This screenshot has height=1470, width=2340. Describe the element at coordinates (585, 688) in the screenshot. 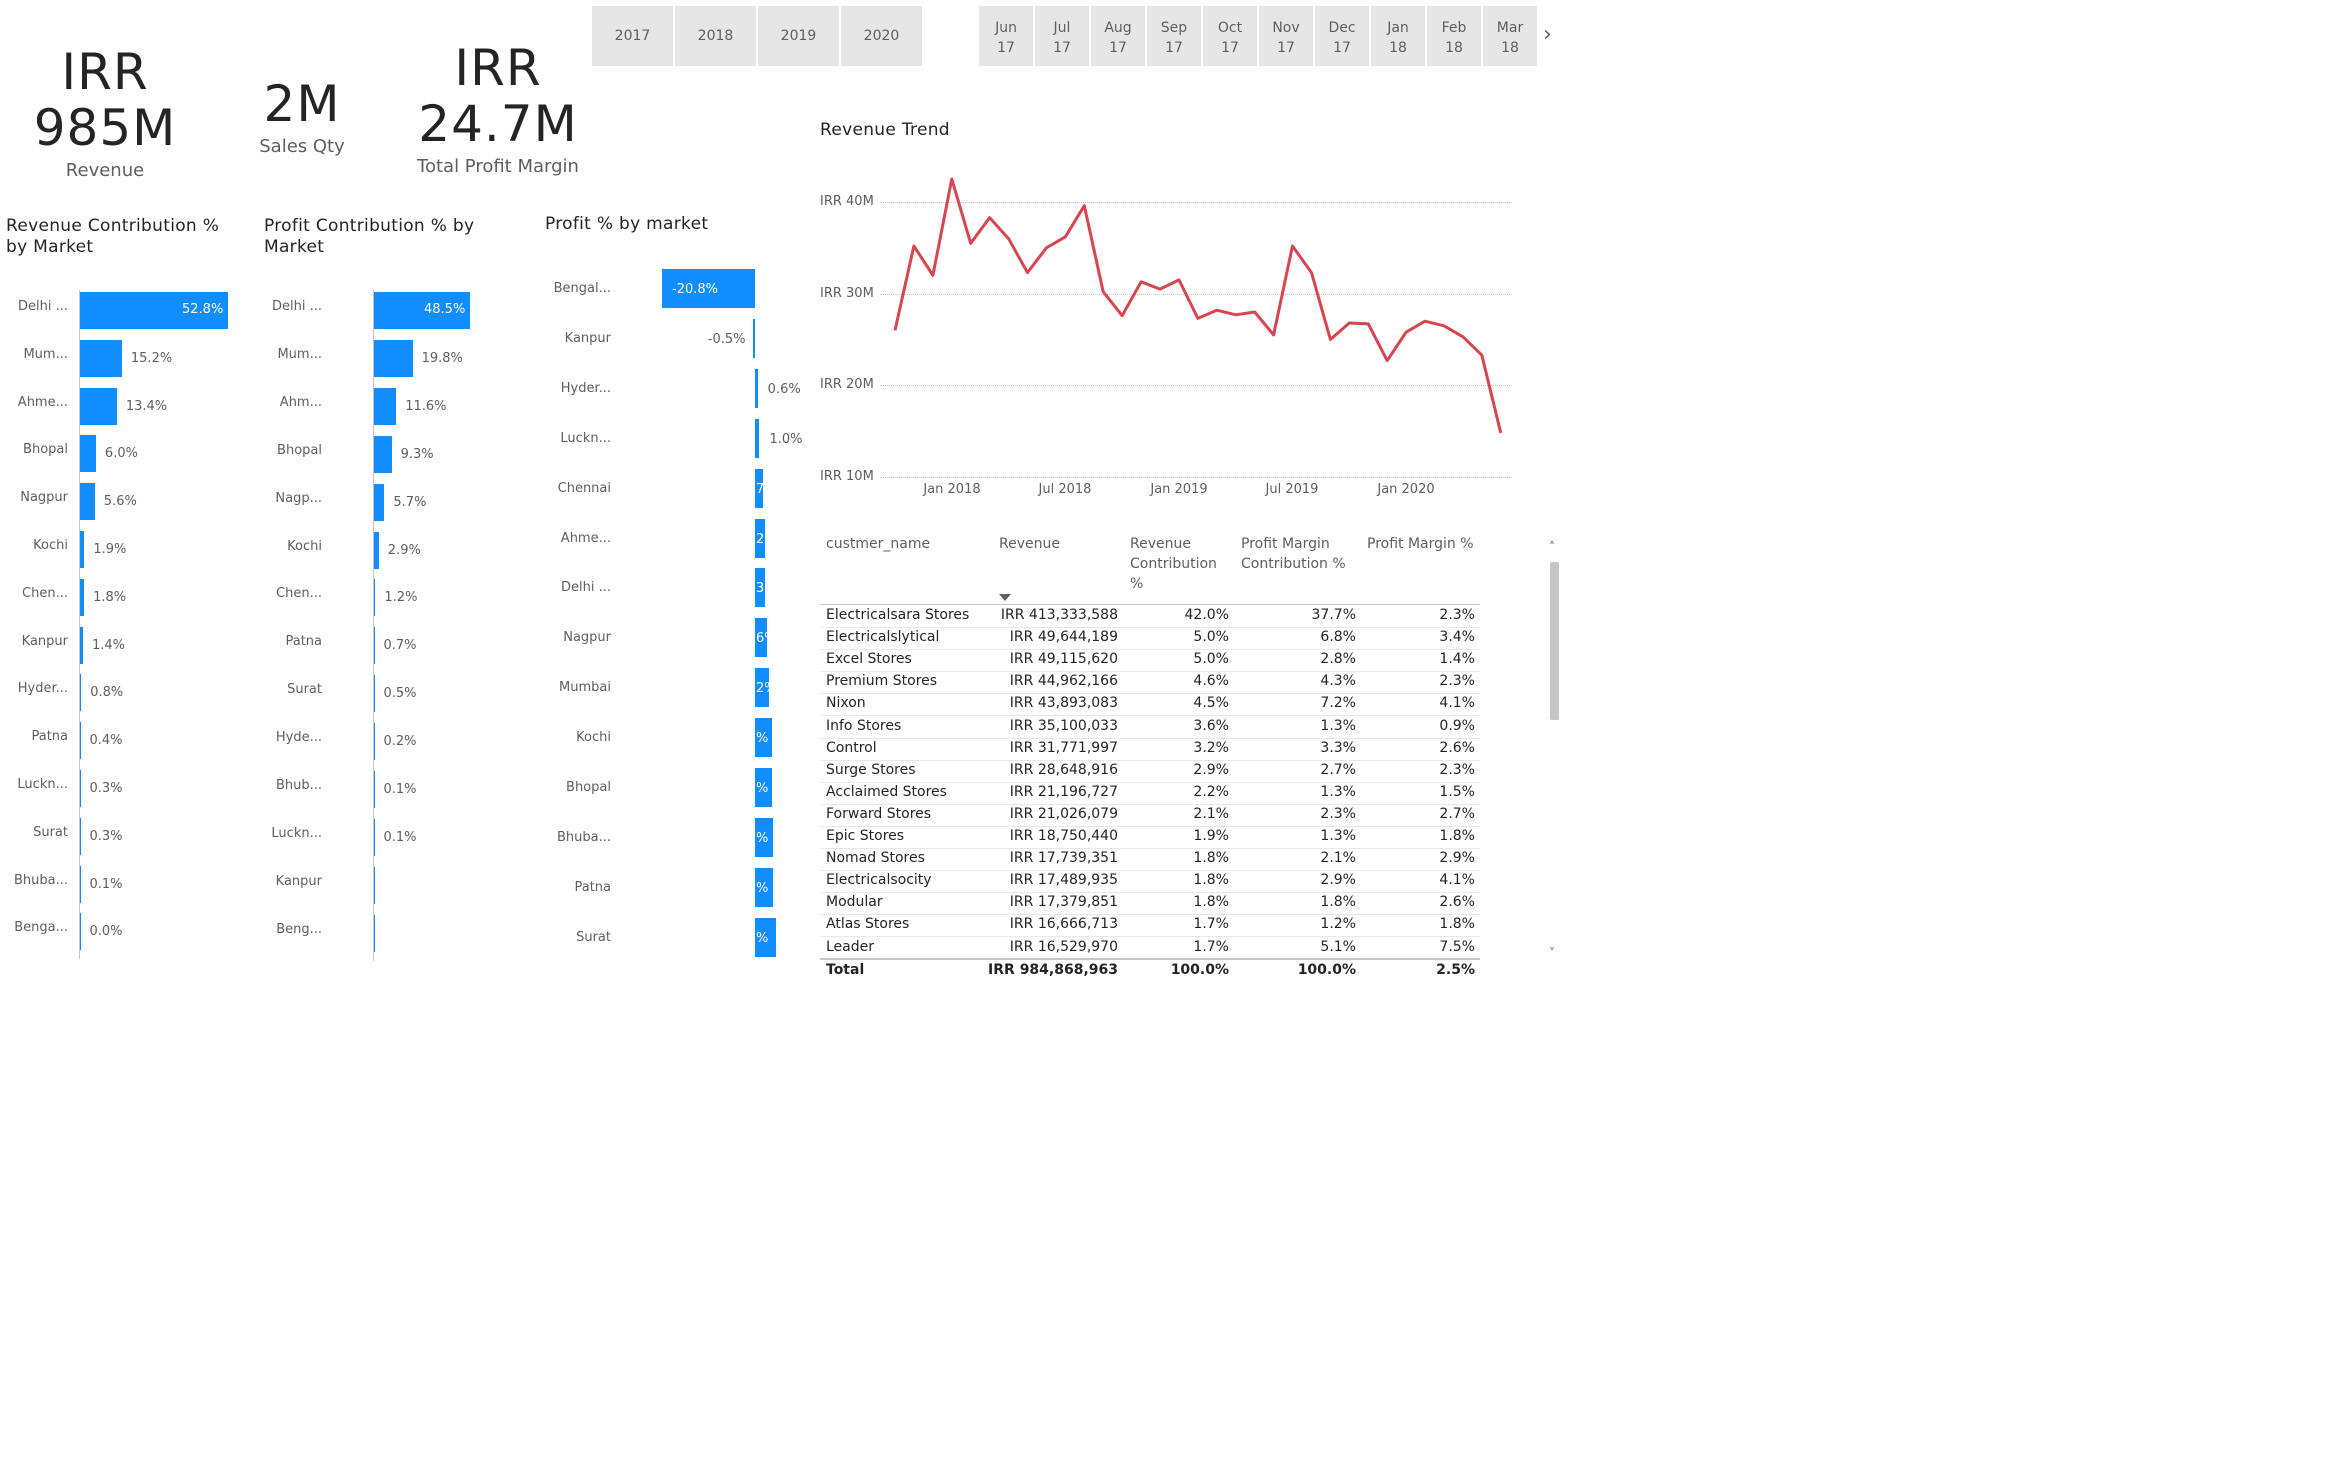

I see `bar-category-label: Mumbai` at that location.